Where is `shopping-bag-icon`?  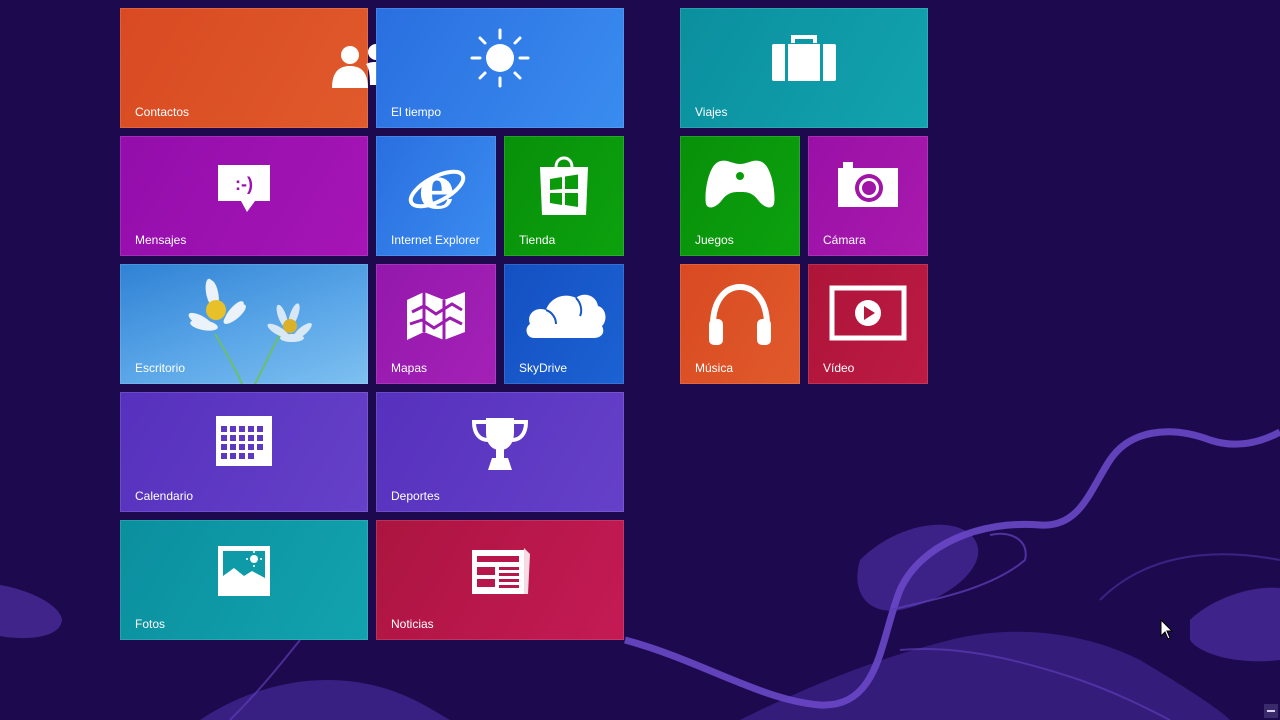 shopping-bag-icon is located at coordinates (564, 185).